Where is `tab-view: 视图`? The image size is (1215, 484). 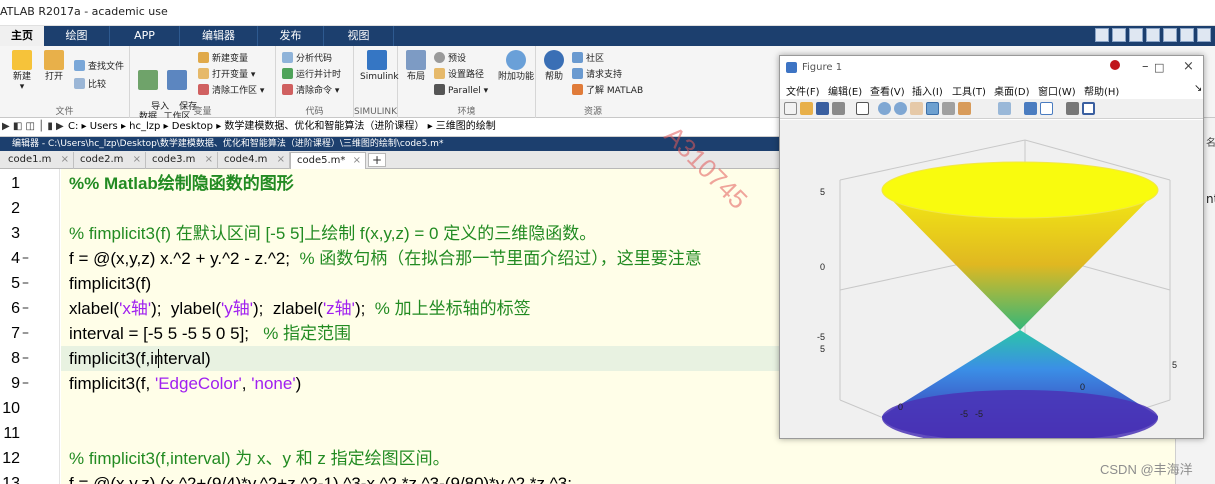
tab-view: 视图 is located at coordinates (359, 36).